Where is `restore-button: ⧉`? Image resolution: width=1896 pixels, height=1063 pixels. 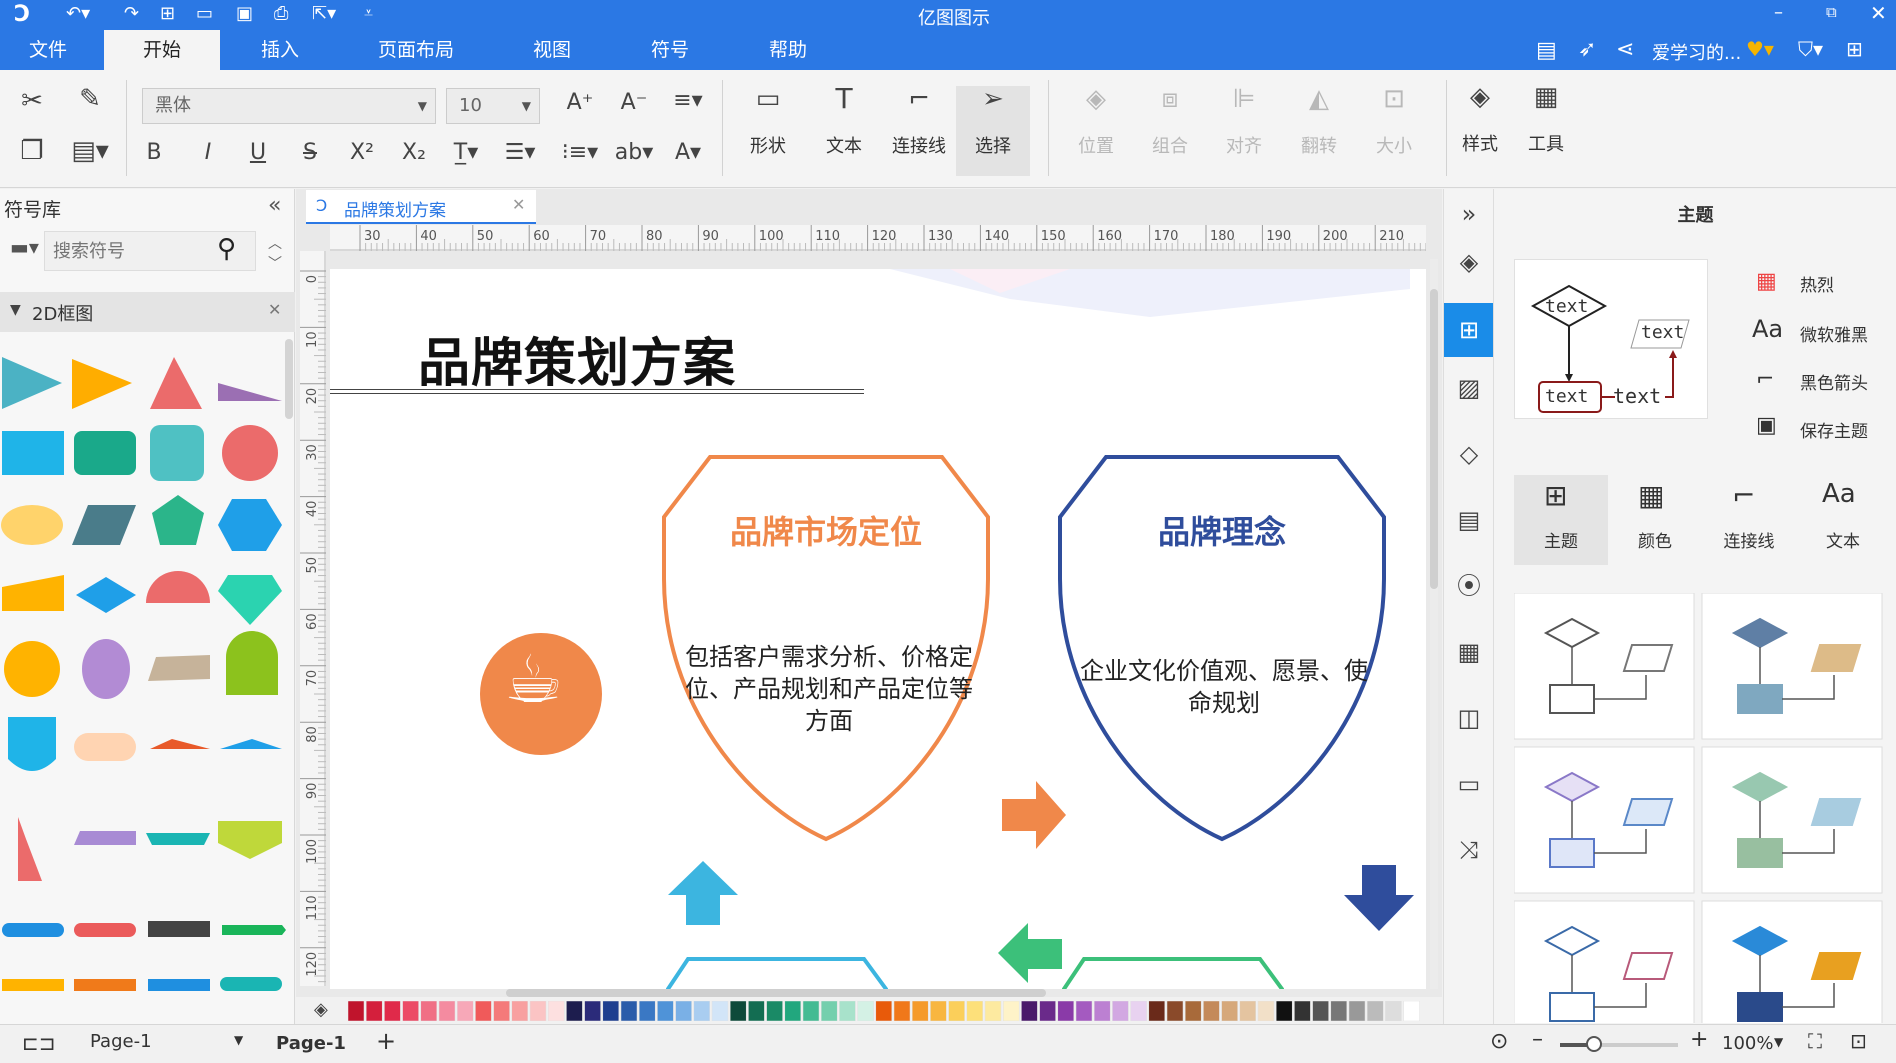 restore-button: ⧉ is located at coordinates (1831, 12).